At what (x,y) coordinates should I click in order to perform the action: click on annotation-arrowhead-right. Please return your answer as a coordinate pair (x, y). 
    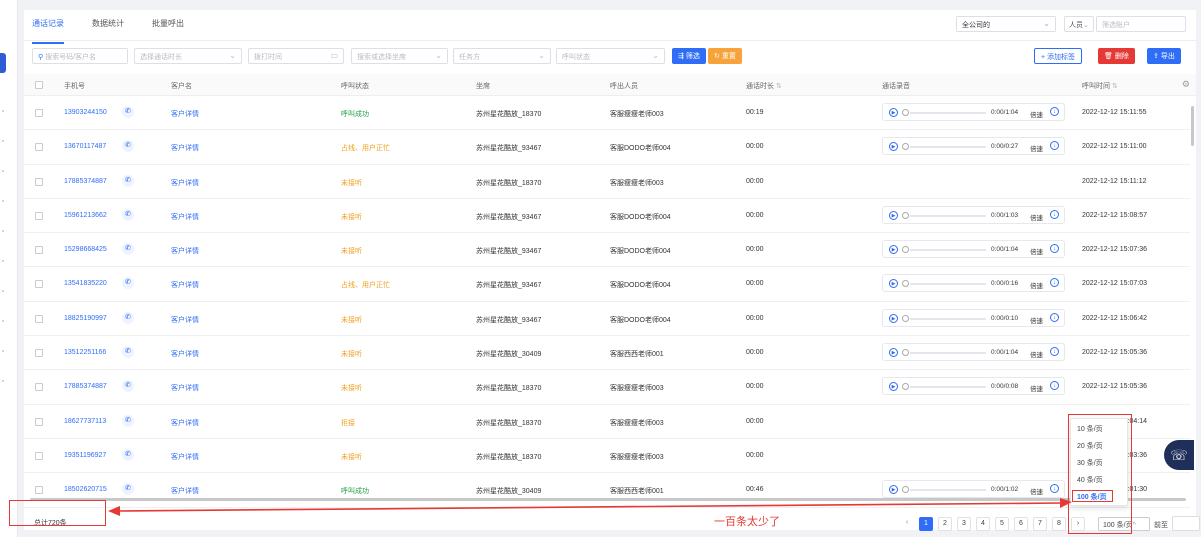
    Looking at the image, I should click on (1066, 503).